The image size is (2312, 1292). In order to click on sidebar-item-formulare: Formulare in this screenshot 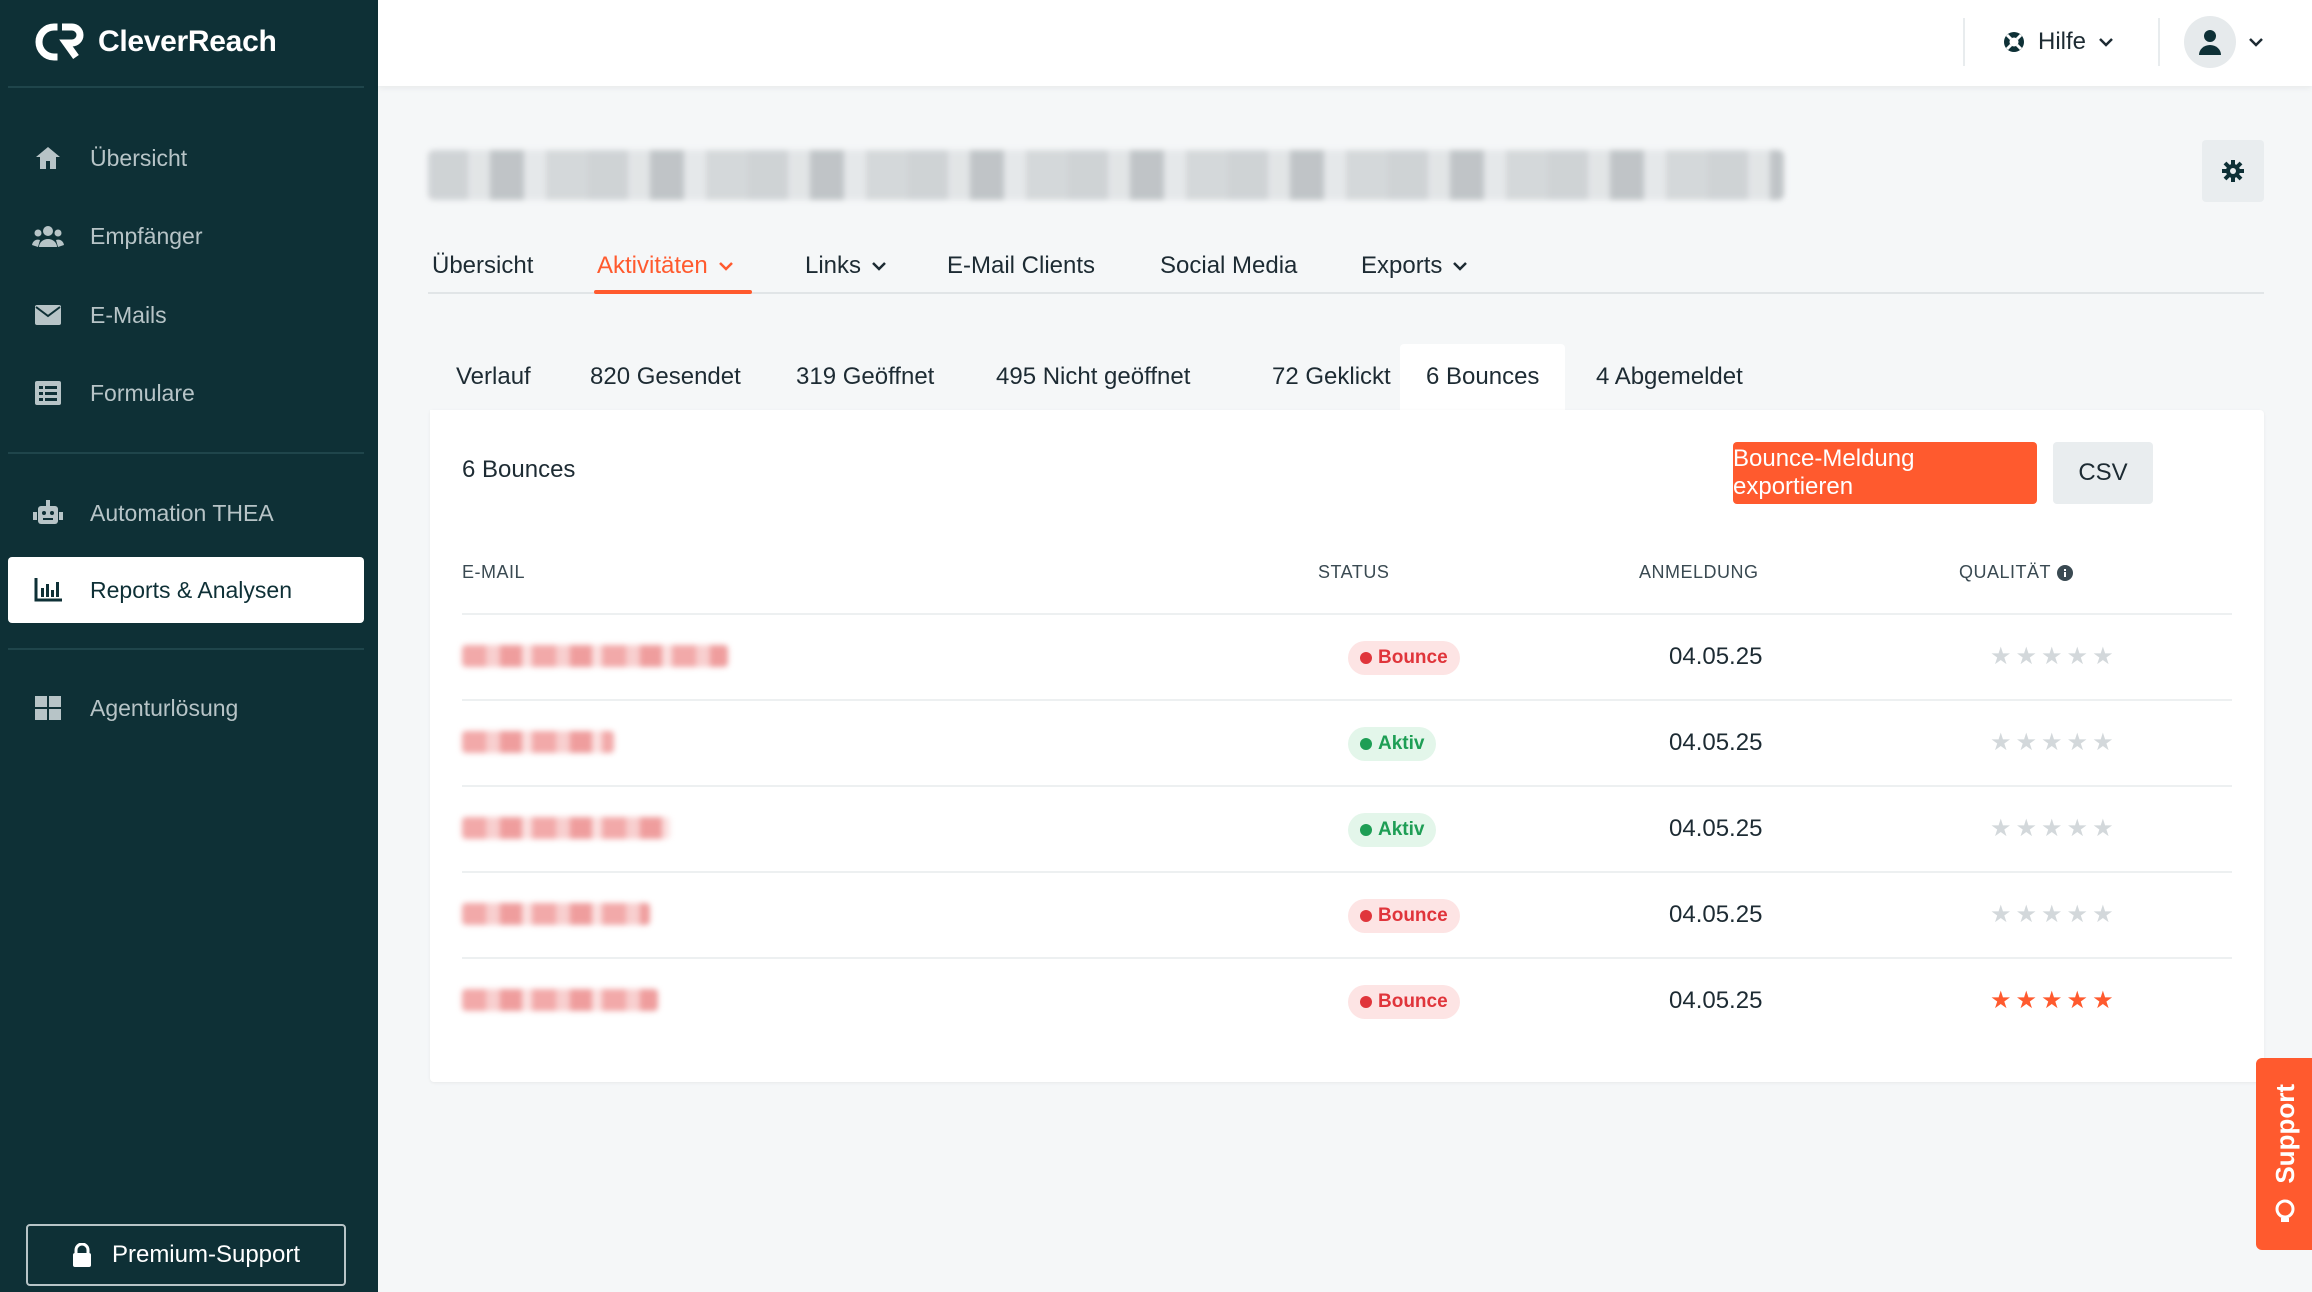, I will do `click(186, 393)`.